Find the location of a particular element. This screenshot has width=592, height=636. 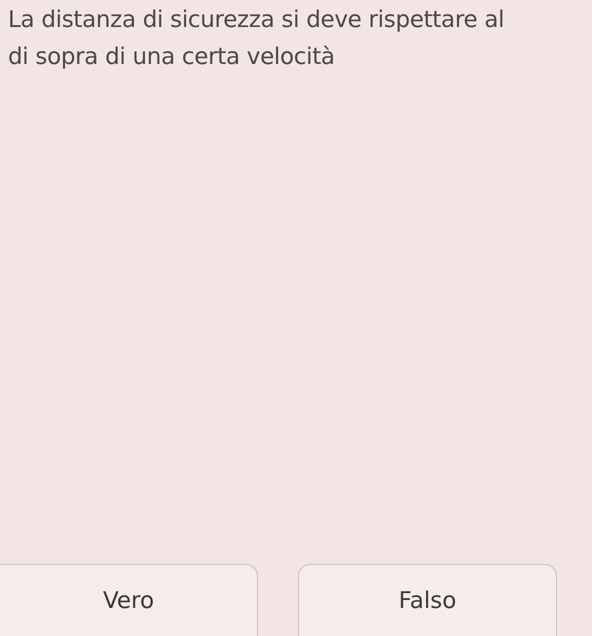

answer-button: Vero is located at coordinates (129, 600).